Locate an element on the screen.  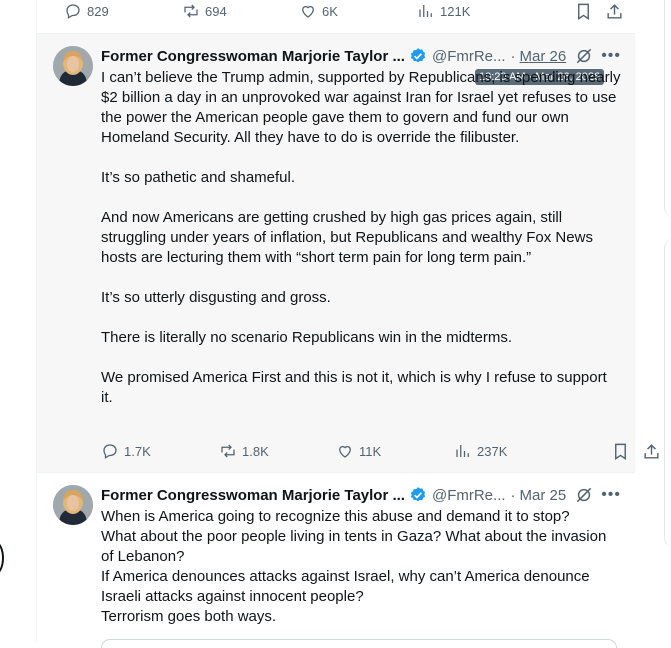
repost-button: 1.8K is located at coordinates (277, 451).